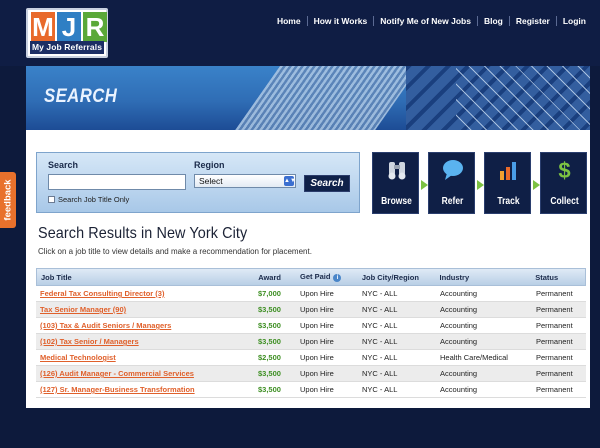 This screenshot has width=600, height=448. Describe the element at coordinates (573, 21) in the screenshot. I see `nav-login: Login` at that location.